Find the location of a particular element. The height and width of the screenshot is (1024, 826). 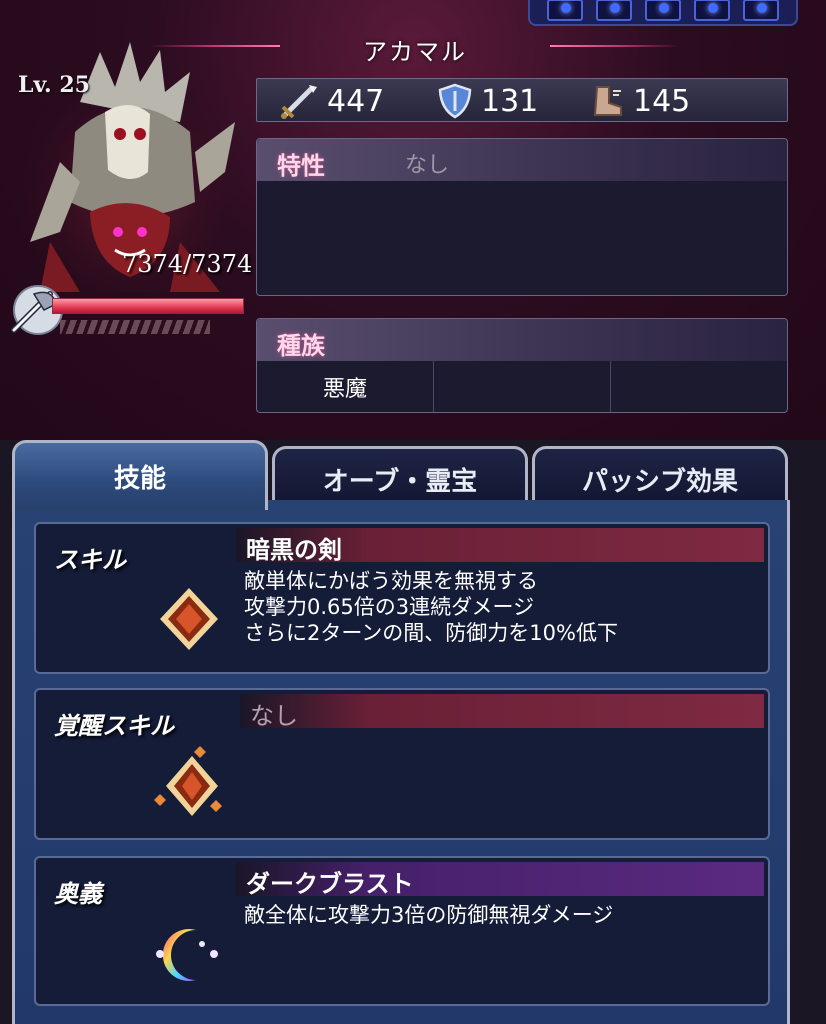

sword-icon is located at coordinates (299, 102).